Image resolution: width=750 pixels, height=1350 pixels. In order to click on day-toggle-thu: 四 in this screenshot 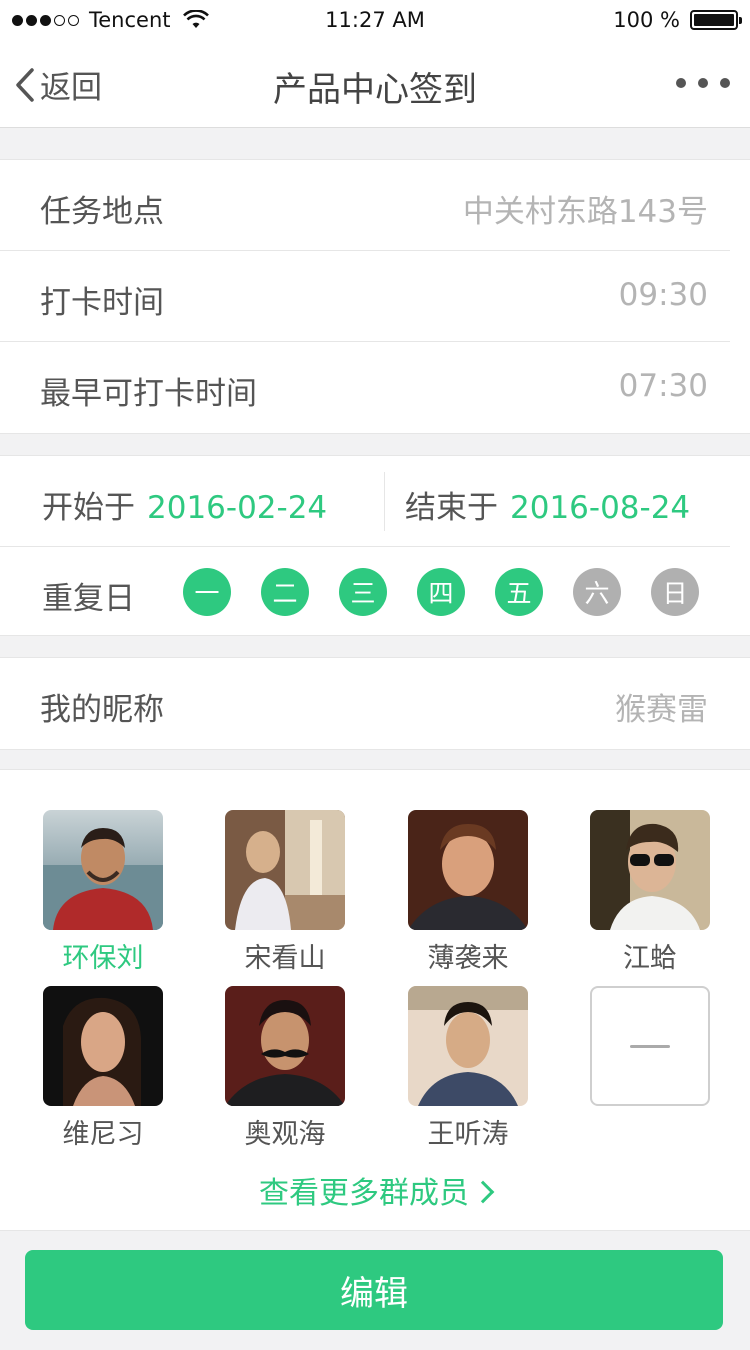, I will do `click(441, 592)`.